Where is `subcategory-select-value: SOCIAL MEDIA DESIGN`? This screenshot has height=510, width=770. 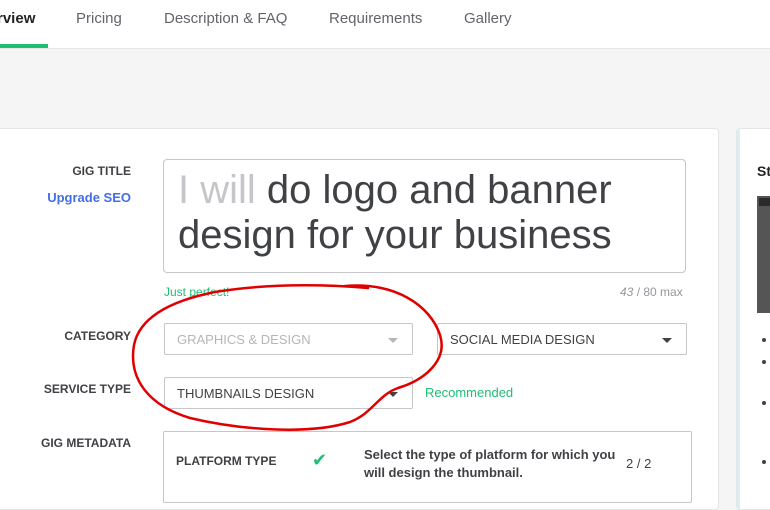
subcategory-select-value: SOCIAL MEDIA DESIGN is located at coordinates (522, 339).